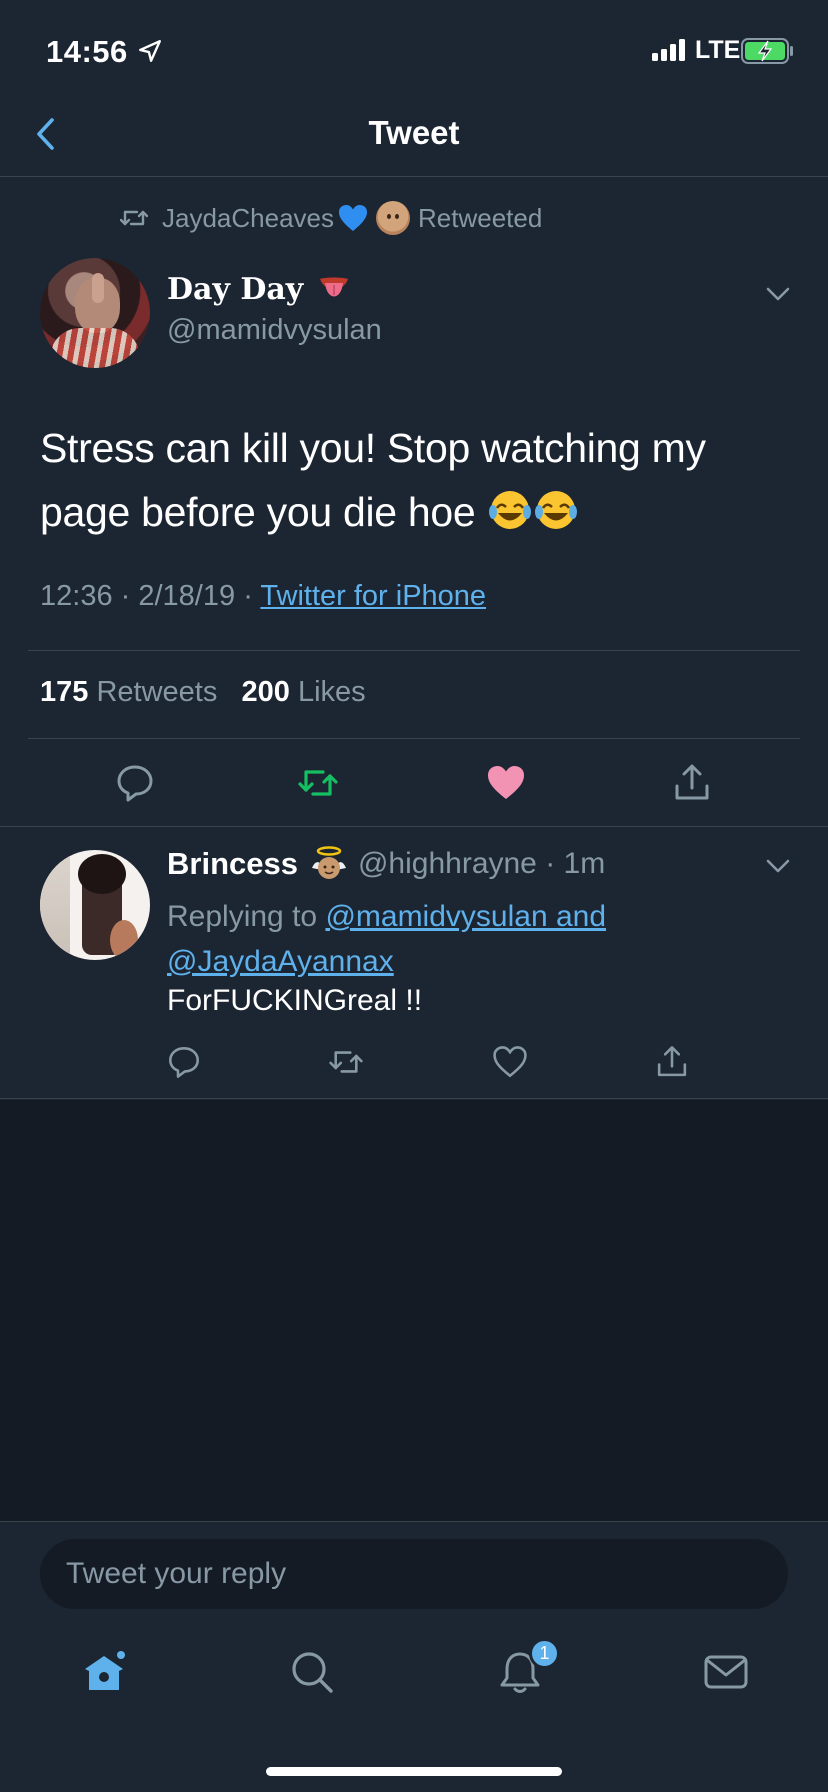 This screenshot has width=828, height=1792. I want to click on retweet-count-link: 175 Retweets, so click(128, 692).